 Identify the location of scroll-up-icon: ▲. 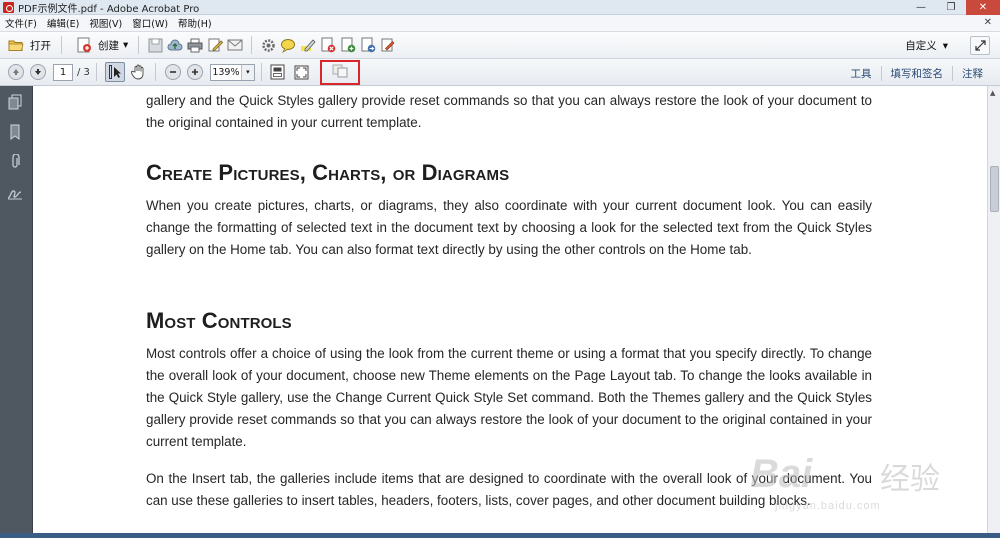
(992, 93).